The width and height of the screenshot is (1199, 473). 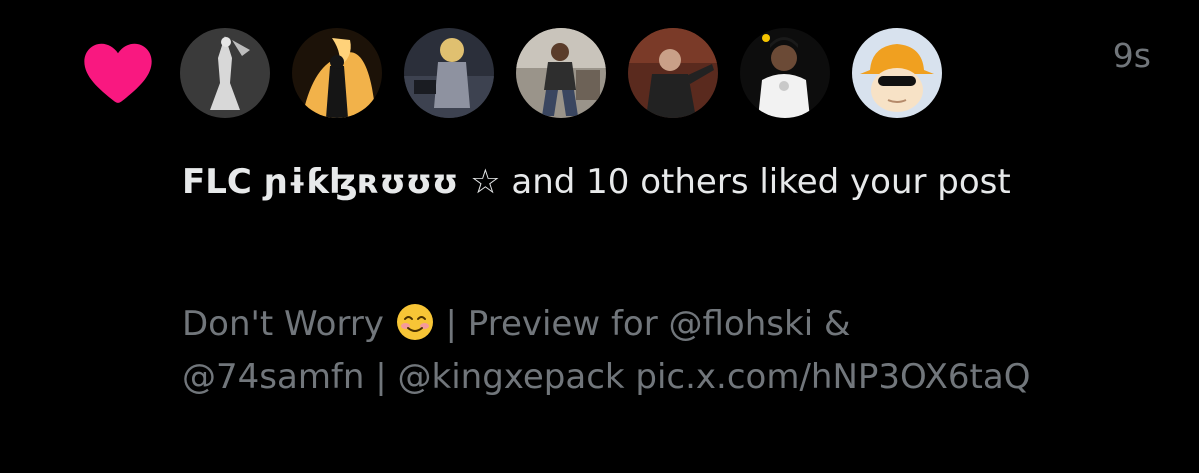 What do you see at coordinates (341, 182) in the screenshot?
I see `actor-name-link: FLC ɲɨƙɮʀʊʊʊ ☆` at bounding box center [341, 182].